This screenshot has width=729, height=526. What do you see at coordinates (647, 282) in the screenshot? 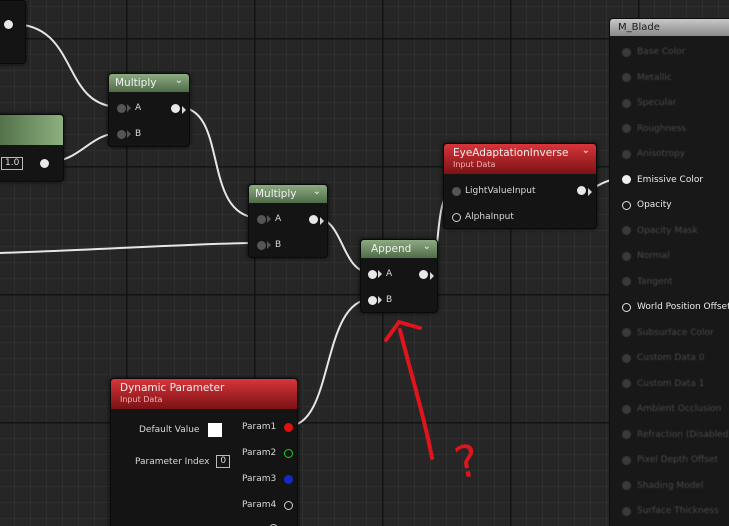
I see `result-pin-tangent: Tangent` at bounding box center [647, 282].